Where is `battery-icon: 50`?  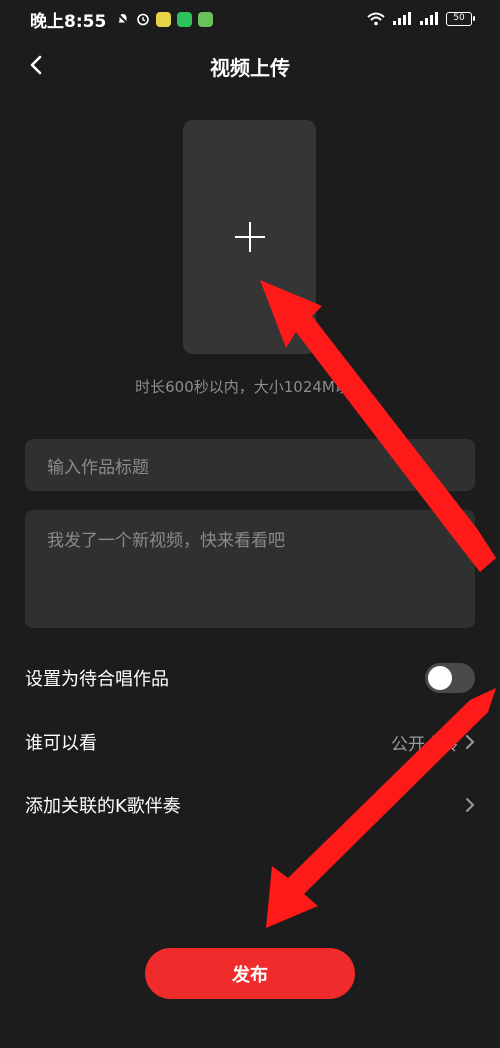 battery-icon: 50 is located at coordinates (460, 19).